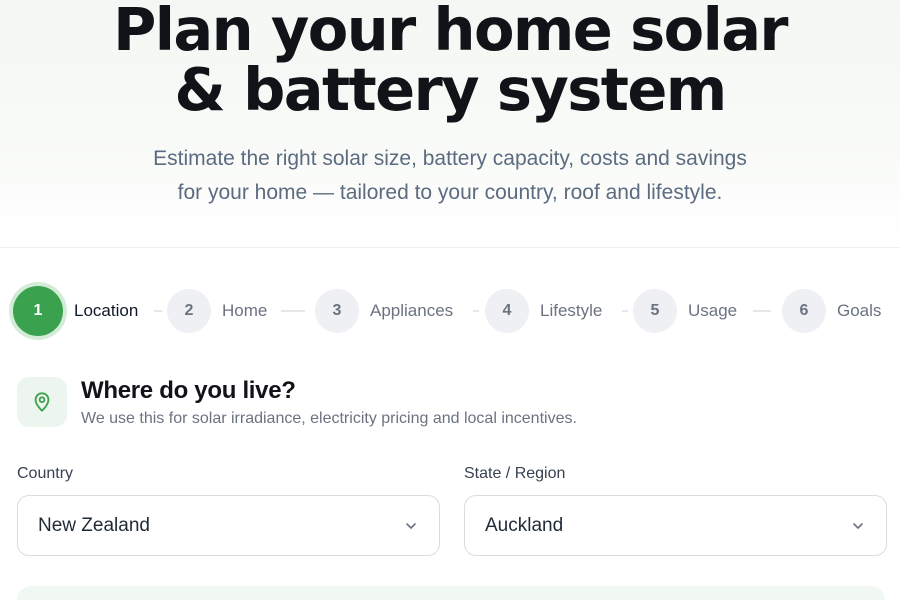 This screenshot has height=600, width=900. What do you see at coordinates (228, 525) in the screenshot?
I see `country-select: New Zealand` at bounding box center [228, 525].